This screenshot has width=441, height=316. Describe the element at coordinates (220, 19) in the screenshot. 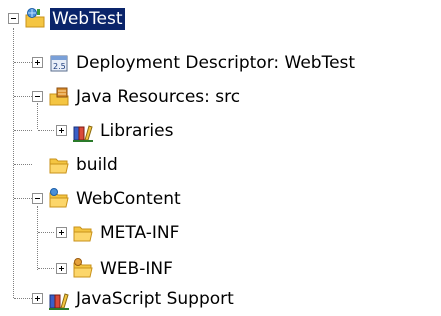

I see `tree-item-webtest: WebTest` at that location.